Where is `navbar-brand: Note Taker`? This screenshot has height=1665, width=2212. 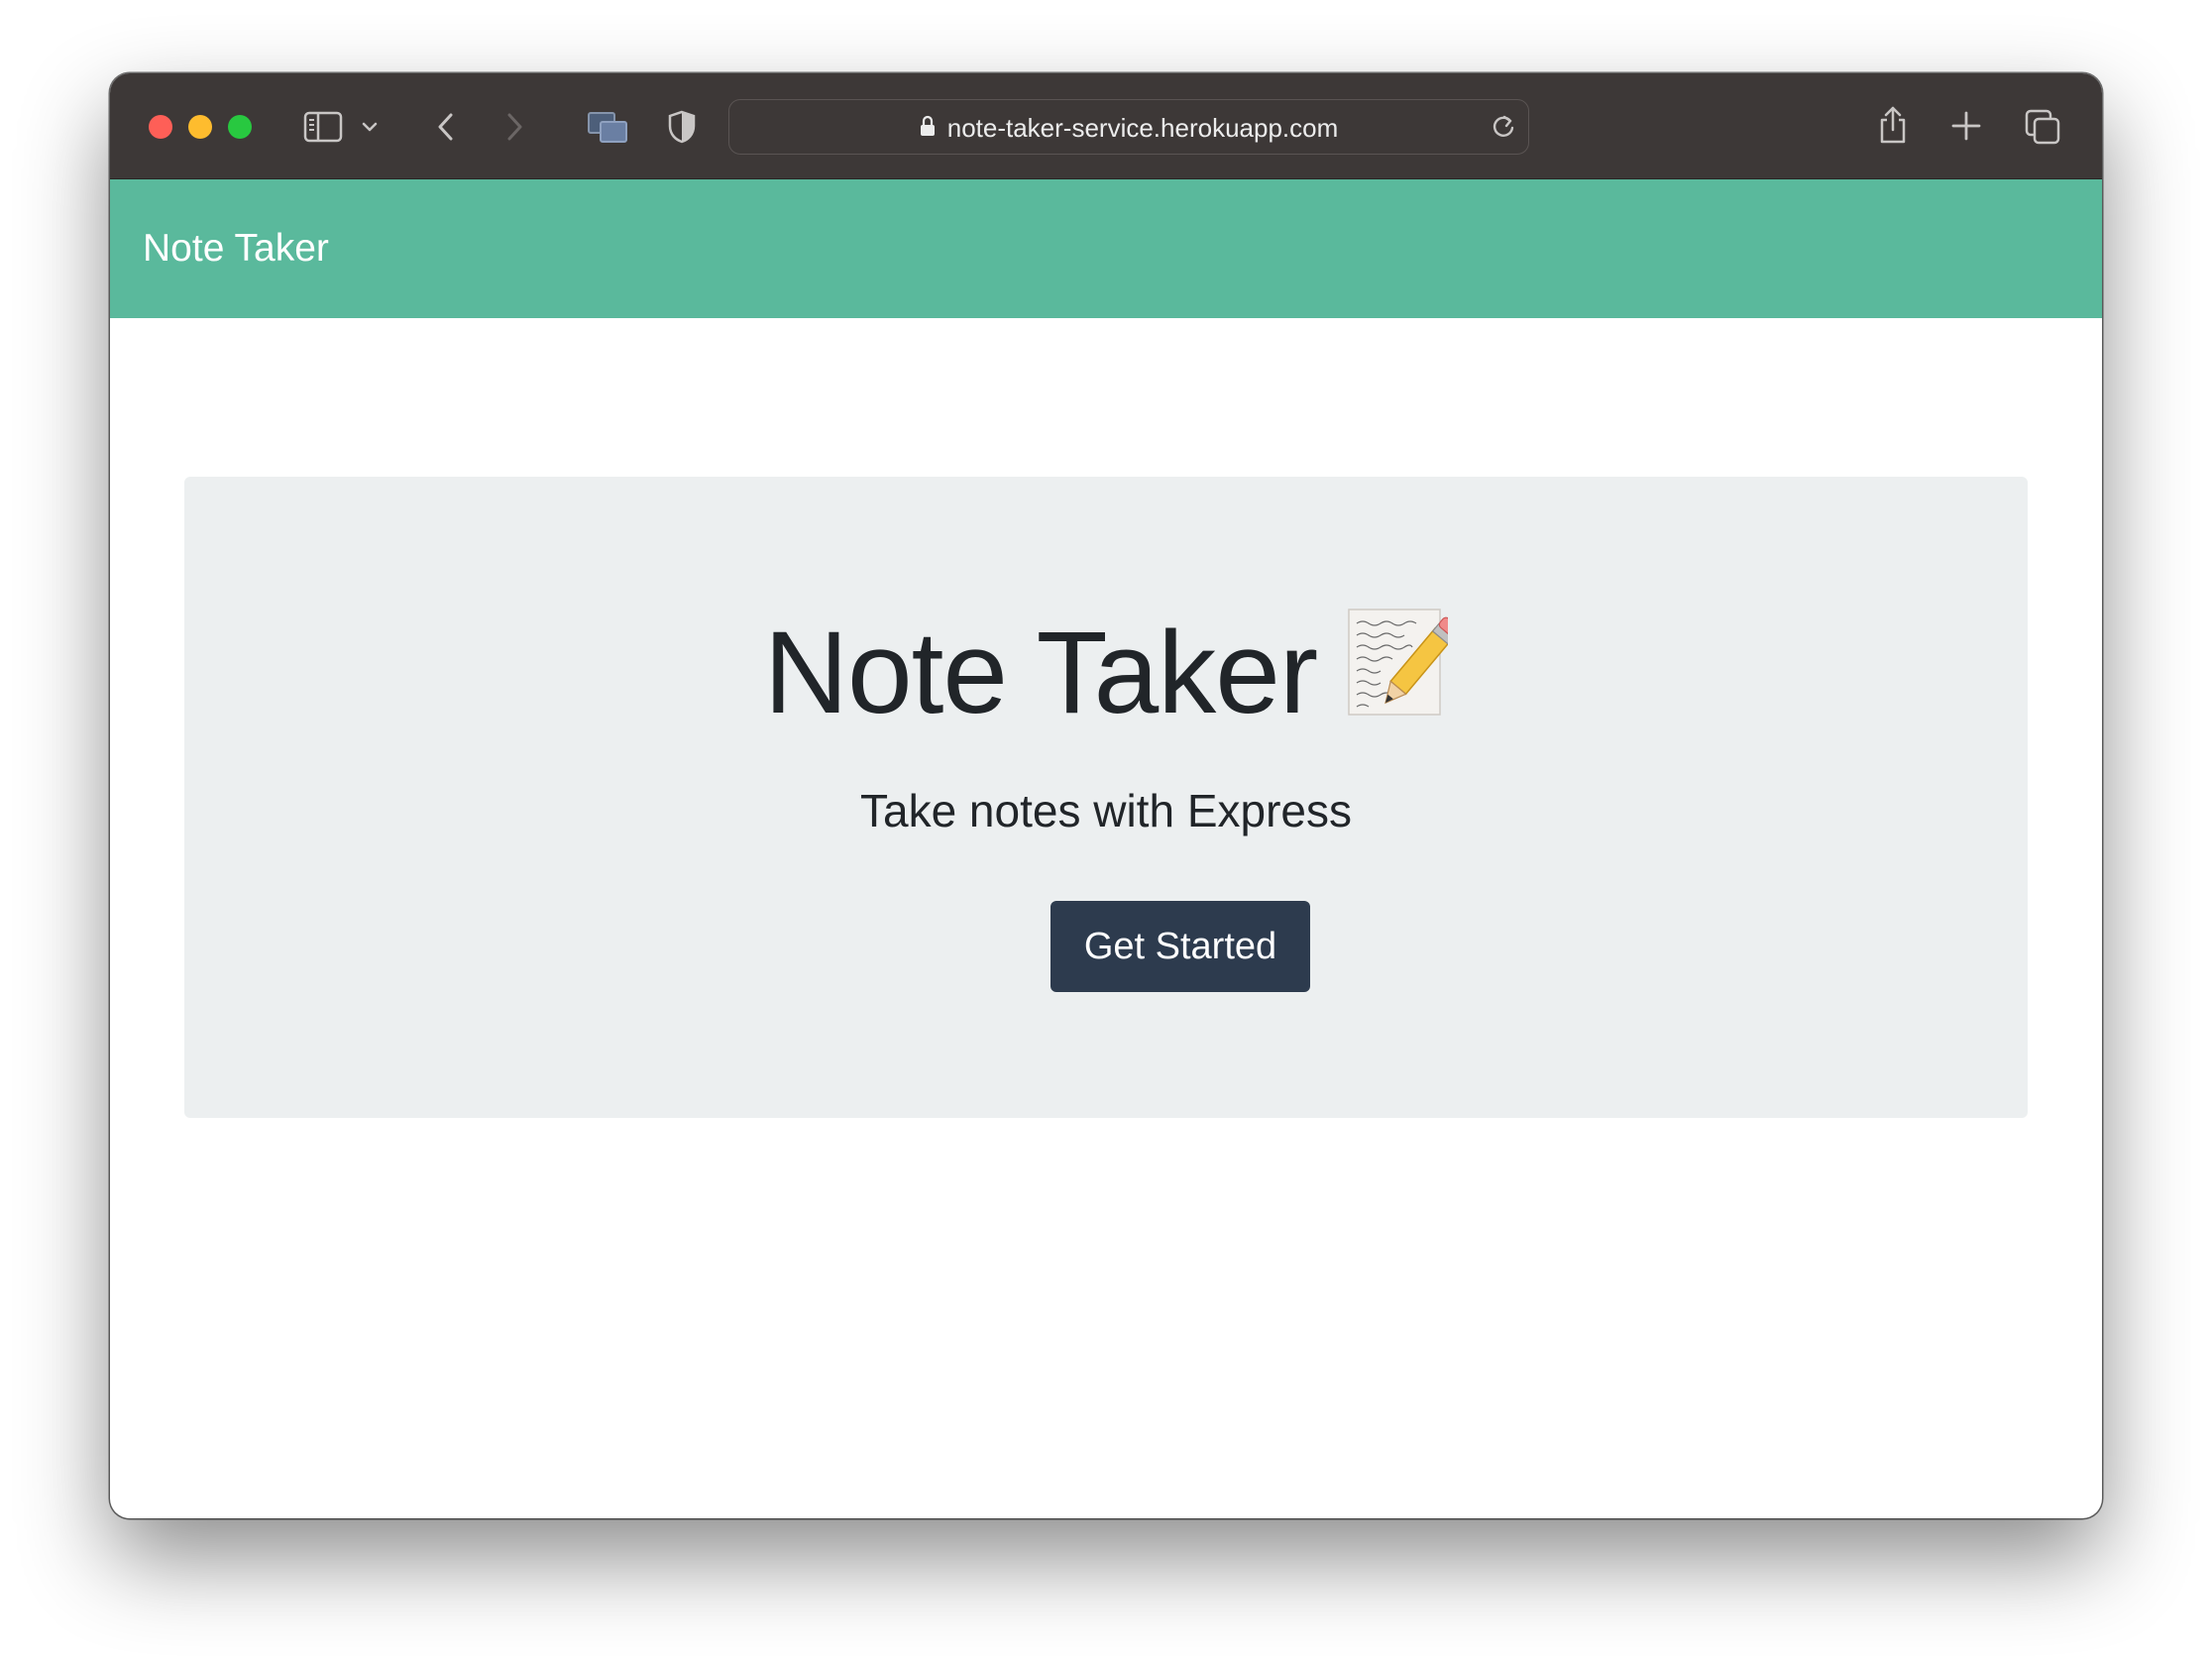 navbar-brand: Note Taker is located at coordinates (236, 248).